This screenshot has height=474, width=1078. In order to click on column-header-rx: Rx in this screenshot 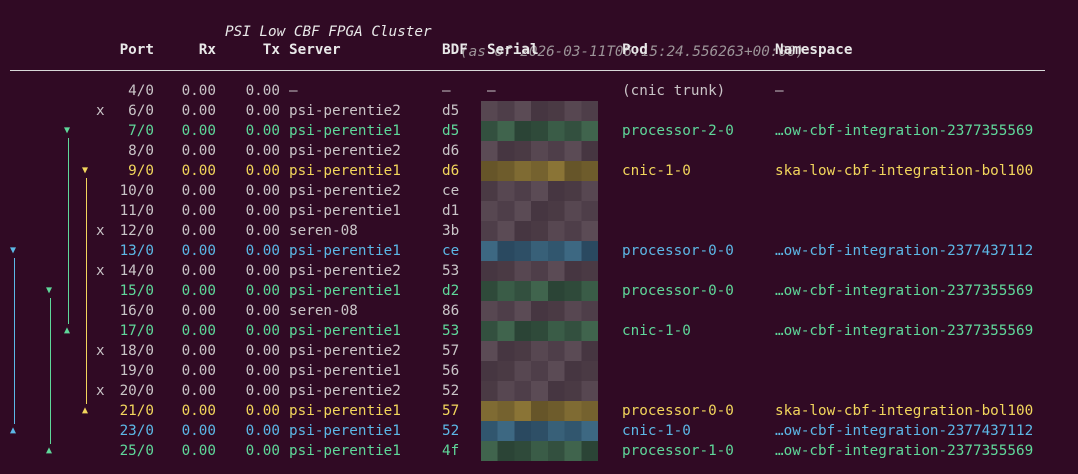, I will do `click(193, 50)`.